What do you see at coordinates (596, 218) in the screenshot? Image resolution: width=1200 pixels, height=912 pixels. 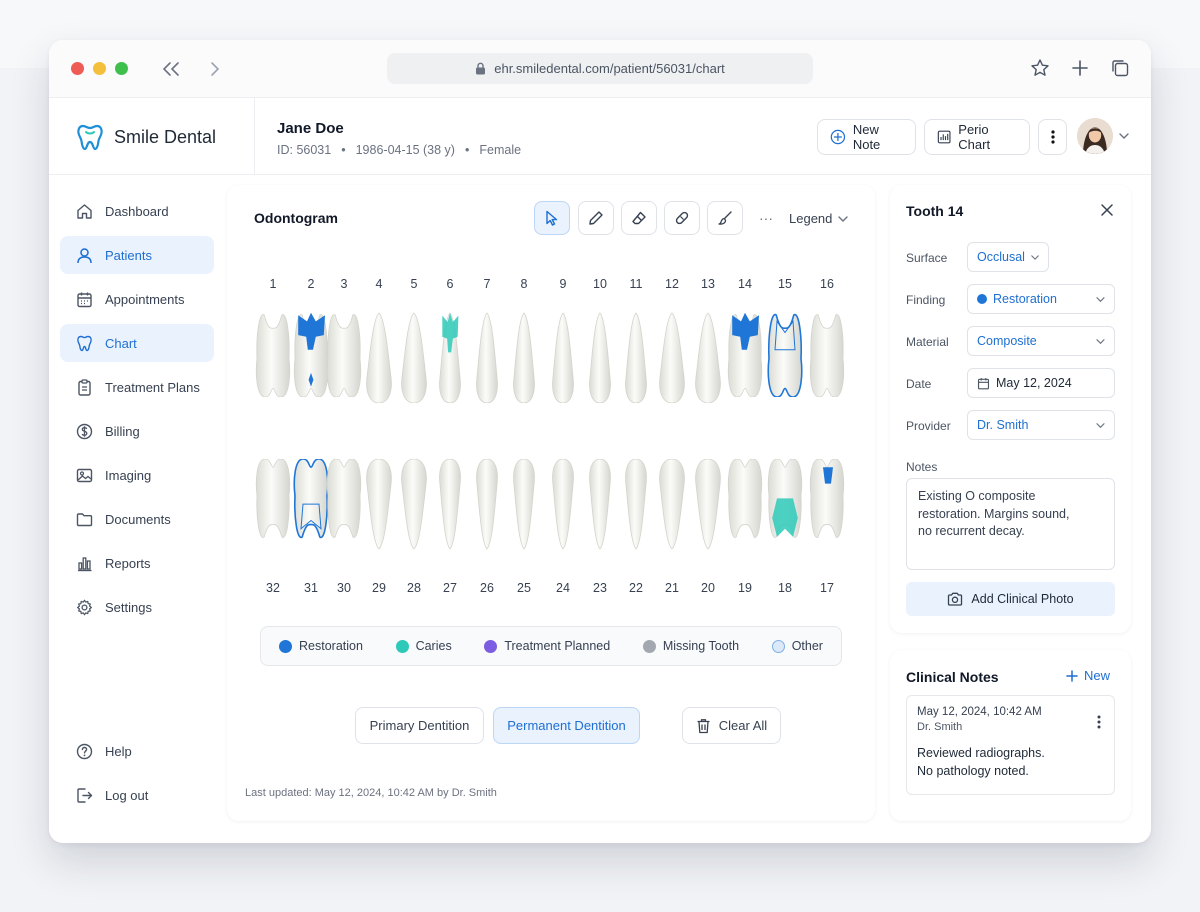 I see `pencil-tool-button` at bounding box center [596, 218].